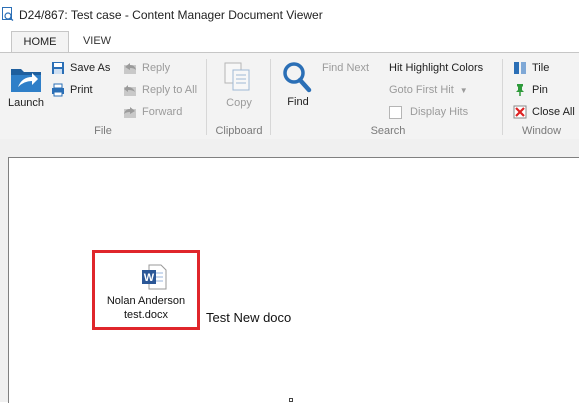 This screenshot has height=403, width=579. I want to click on print-label: Print, so click(81, 90).